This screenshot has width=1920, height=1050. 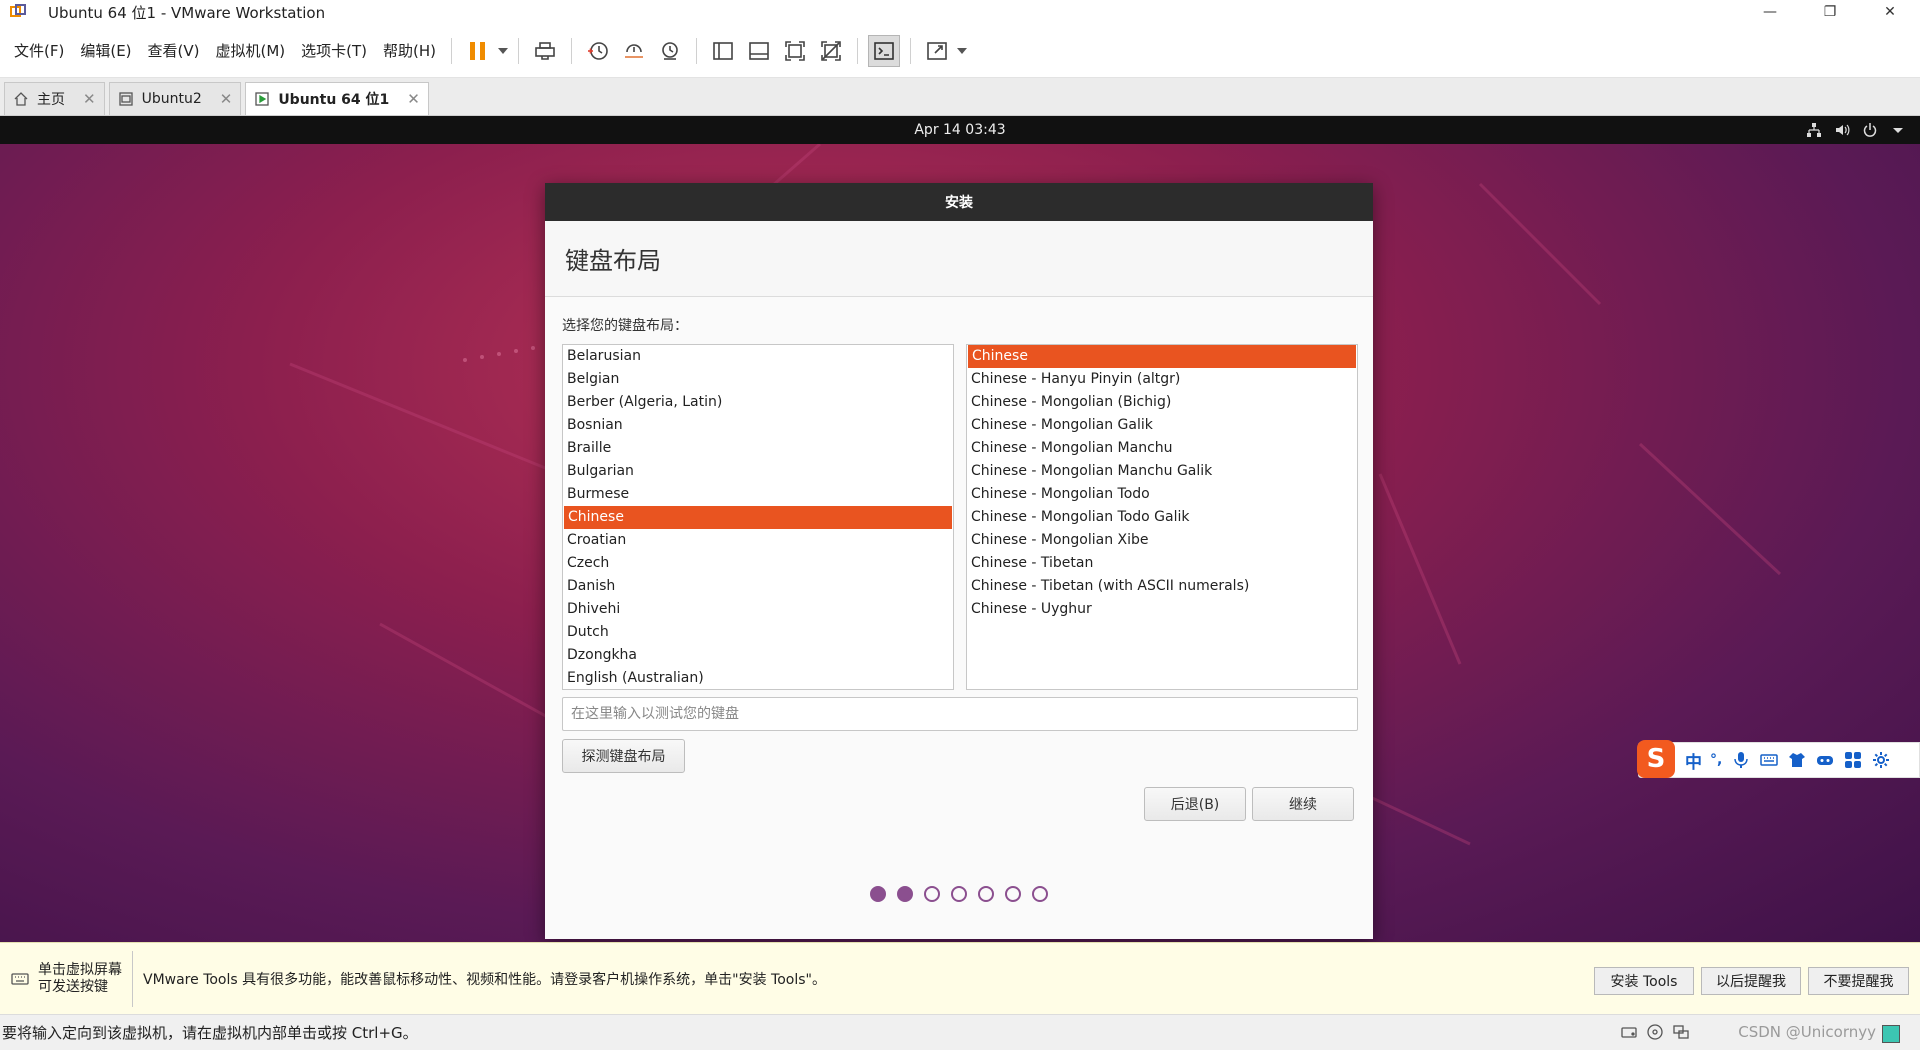 I want to click on ime-punct-label: °,, so click(x=1716, y=760).